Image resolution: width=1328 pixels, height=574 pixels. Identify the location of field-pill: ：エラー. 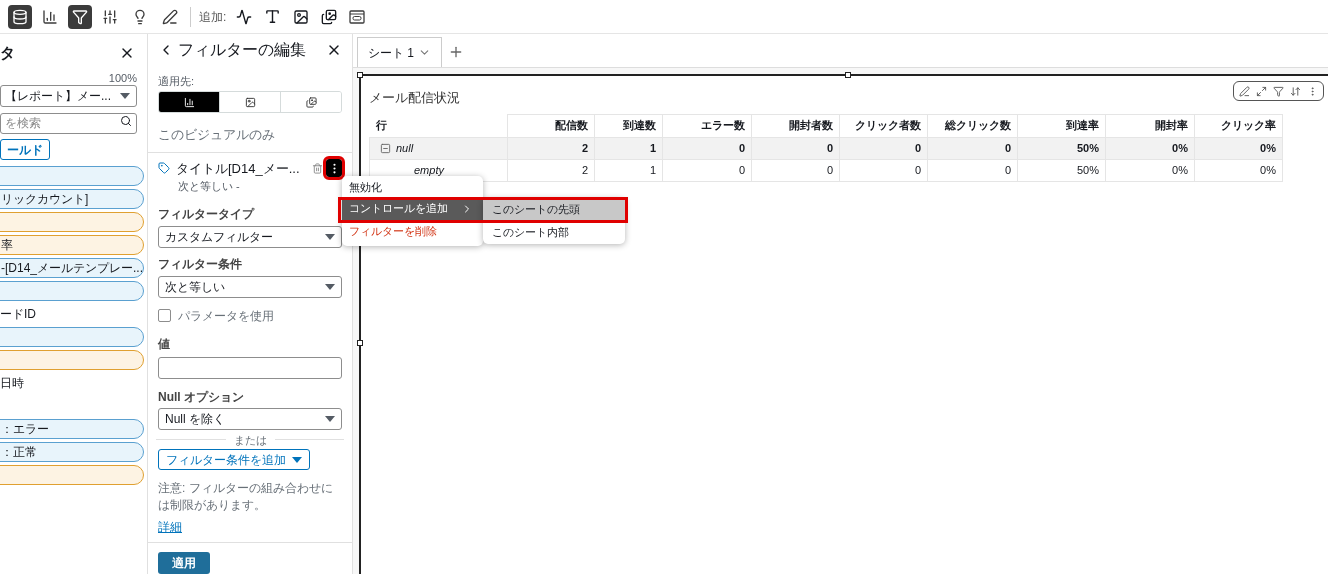
(72, 429).